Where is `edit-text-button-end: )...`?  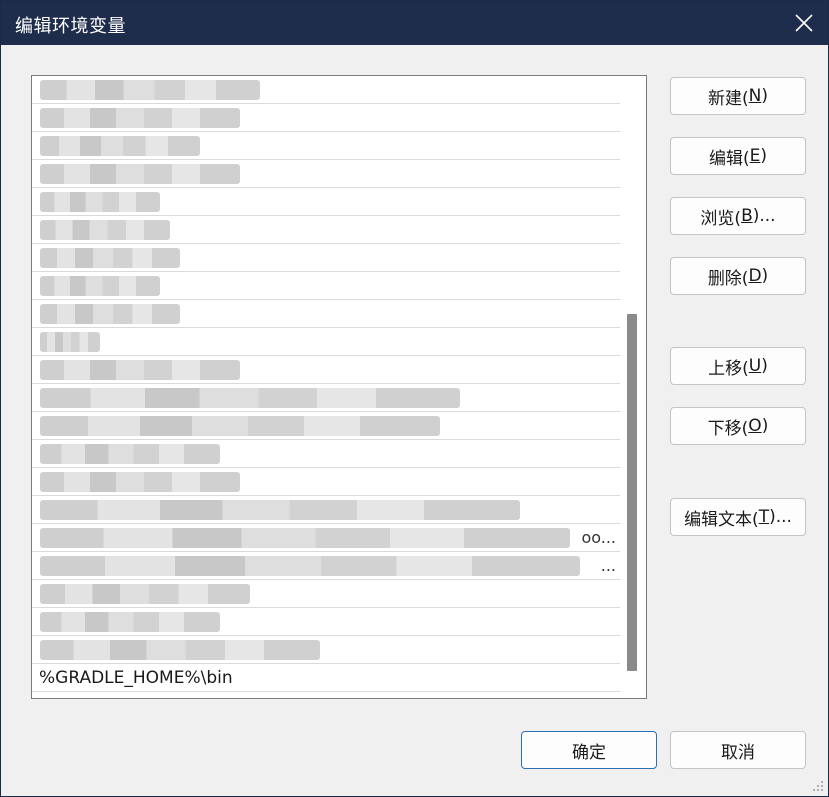
edit-text-button-end: )... is located at coordinates (780, 517).